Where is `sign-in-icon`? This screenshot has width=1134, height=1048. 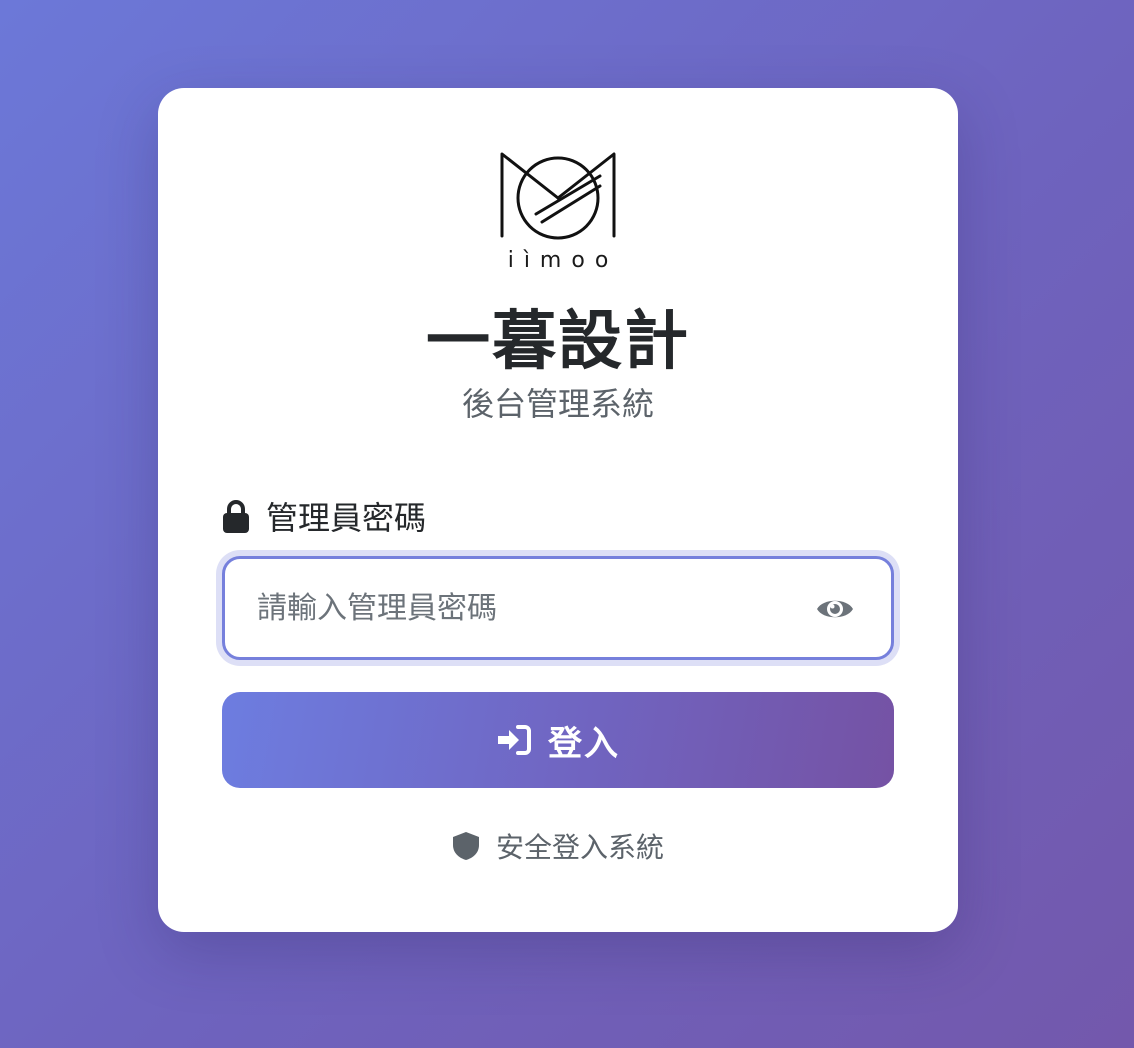 sign-in-icon is located at coordinates (514, 740).